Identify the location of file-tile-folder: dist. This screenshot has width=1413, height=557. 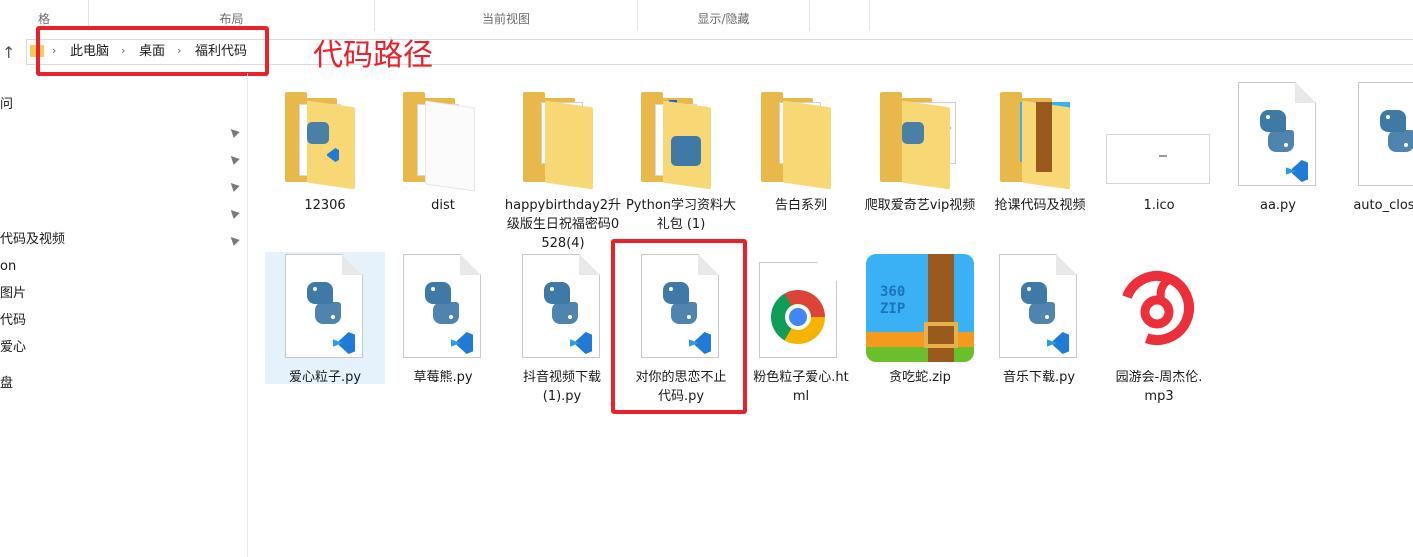
(443, 147).